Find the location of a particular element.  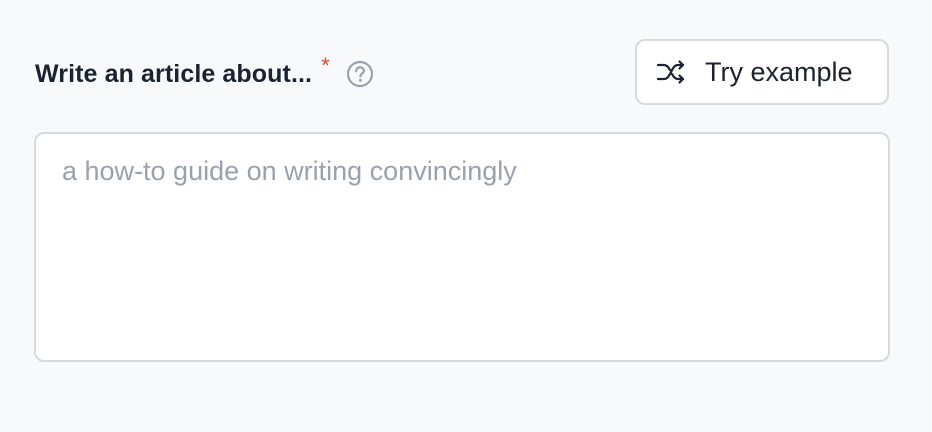

question-circle-icon is located at coordinates (360, 74).